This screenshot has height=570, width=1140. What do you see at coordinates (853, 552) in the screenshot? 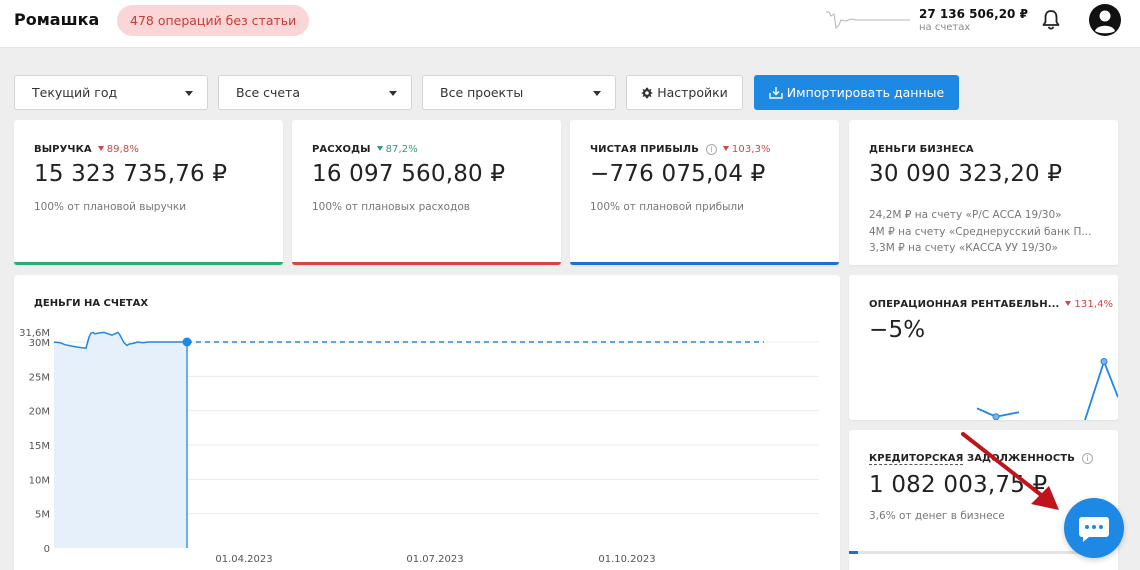
I see `accounts-payable-bar` at bounding box center [853, 552].